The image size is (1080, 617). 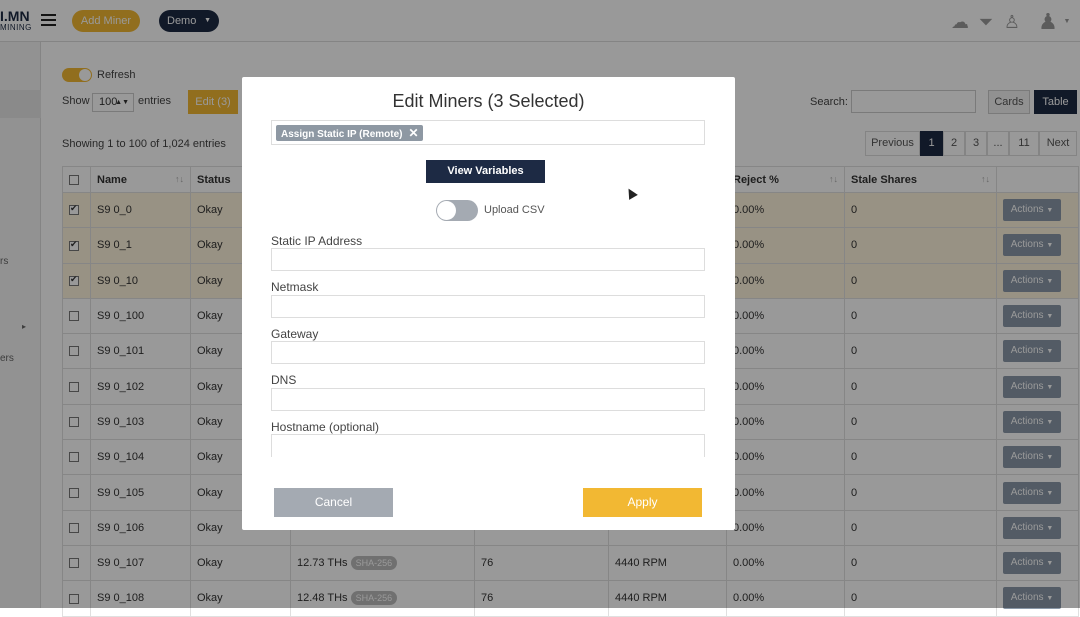 What do you see at coordinates (488, 132) in the screenshot?
I see `action-select: Assign Static IP (Remote) ✕` at bounding box center [488, 132].